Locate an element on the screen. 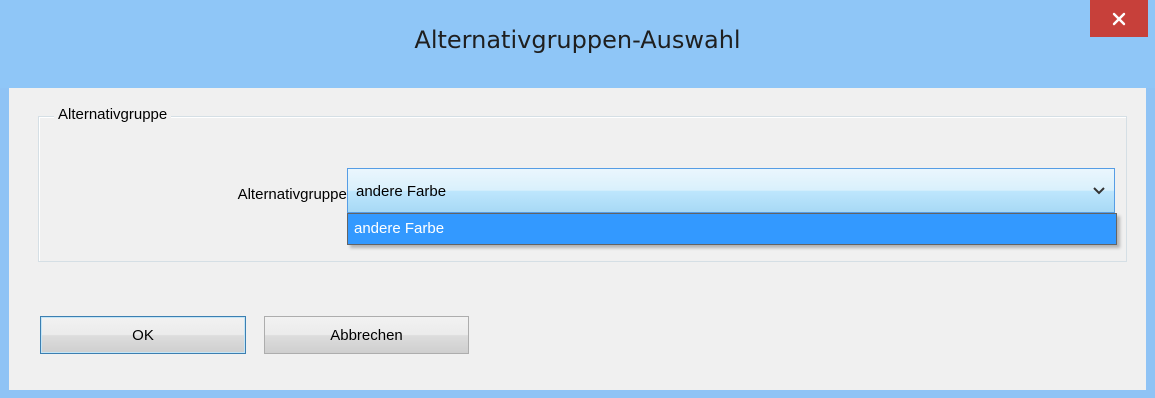 This screenshot has width=1155, height=398. combo-selected-value: andere Farbe is located at coordinates (401, 191).